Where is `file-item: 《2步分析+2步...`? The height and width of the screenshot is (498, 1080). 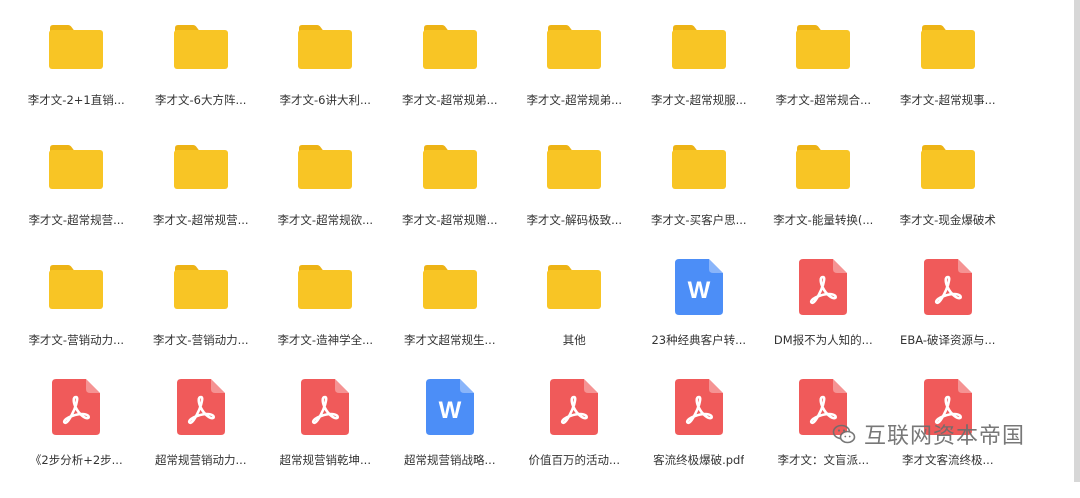 file-item: 《2步分析+2步... is located at coordinates (76, 438).